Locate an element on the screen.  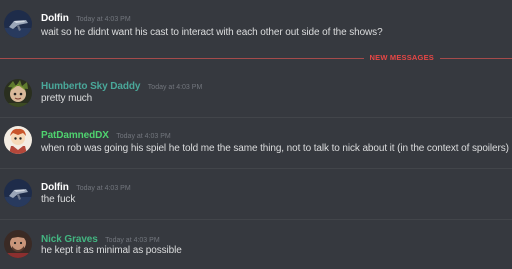
message-header: Humberto Sky Daddy Today at 4:03 PM is located at coordinates (121, 86).